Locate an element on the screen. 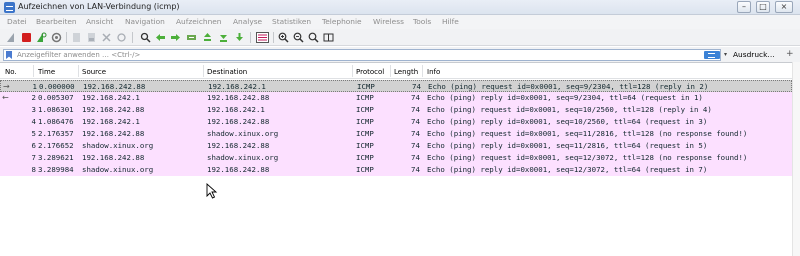 This screenshot has height=256, width=800. colorize-icon is located at coordinates (262, 37).